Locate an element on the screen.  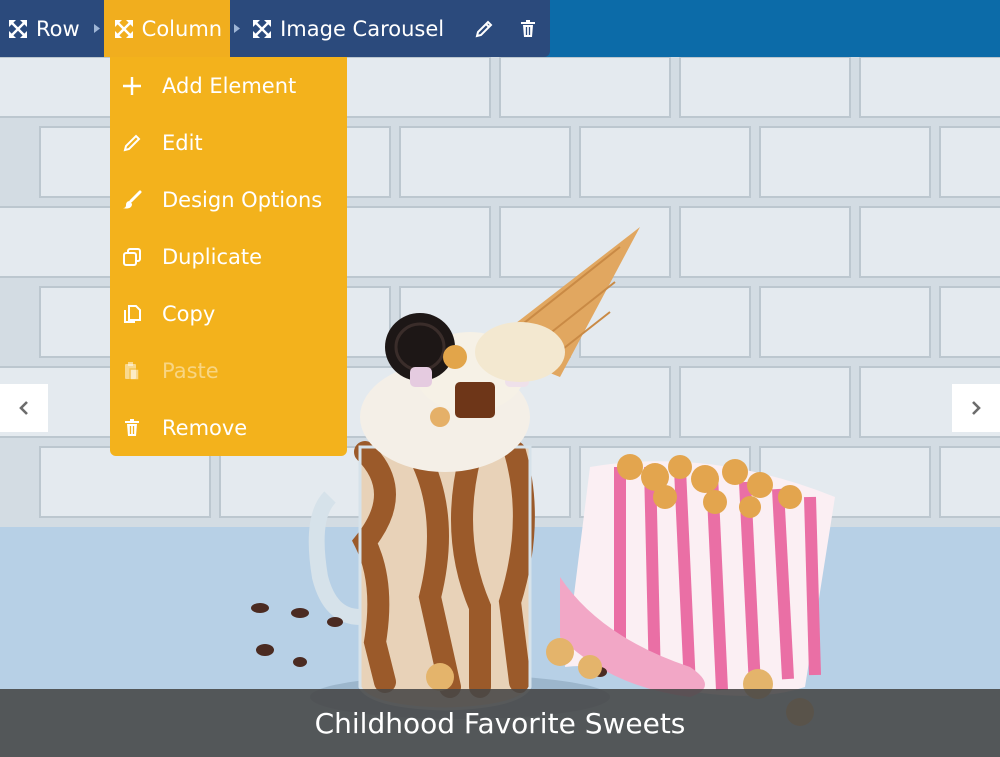
menu-item-label: Paste is located at coordinates (190, 370).